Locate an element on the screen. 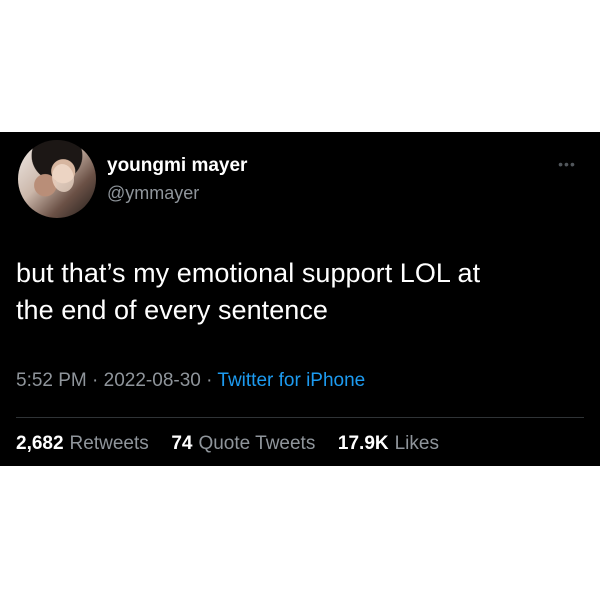 The image size is (600, 600). retweets-label: Retweets is located at coordinates (109, 443).